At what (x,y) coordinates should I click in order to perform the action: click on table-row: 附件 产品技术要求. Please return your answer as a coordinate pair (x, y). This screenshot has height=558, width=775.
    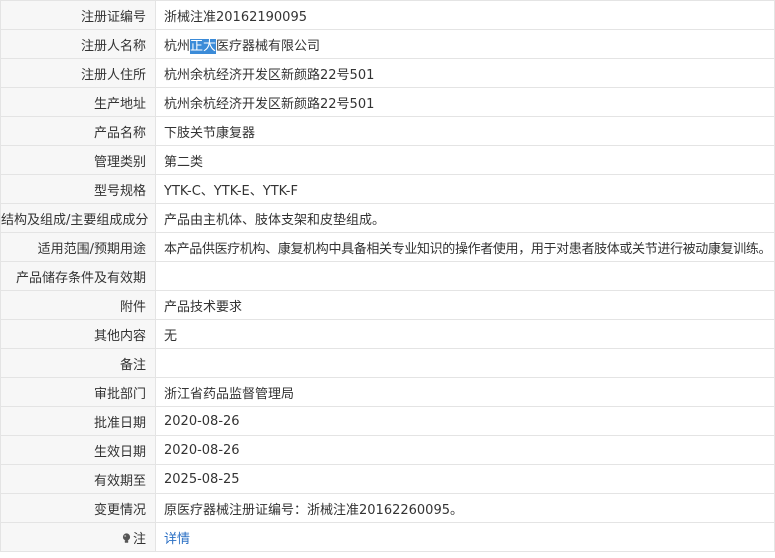
    Looking at the image, I should click on (387, 305).